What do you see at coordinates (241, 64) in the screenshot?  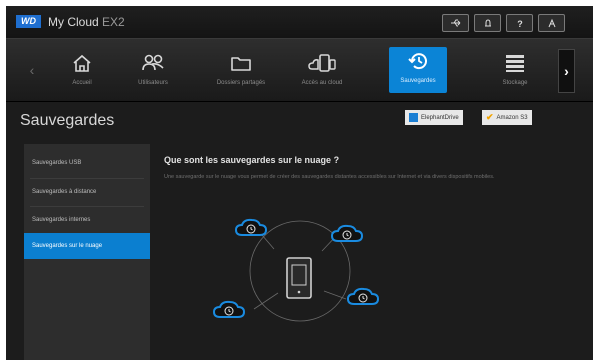 I see `folder-icon` at bounding box center [241, 64].